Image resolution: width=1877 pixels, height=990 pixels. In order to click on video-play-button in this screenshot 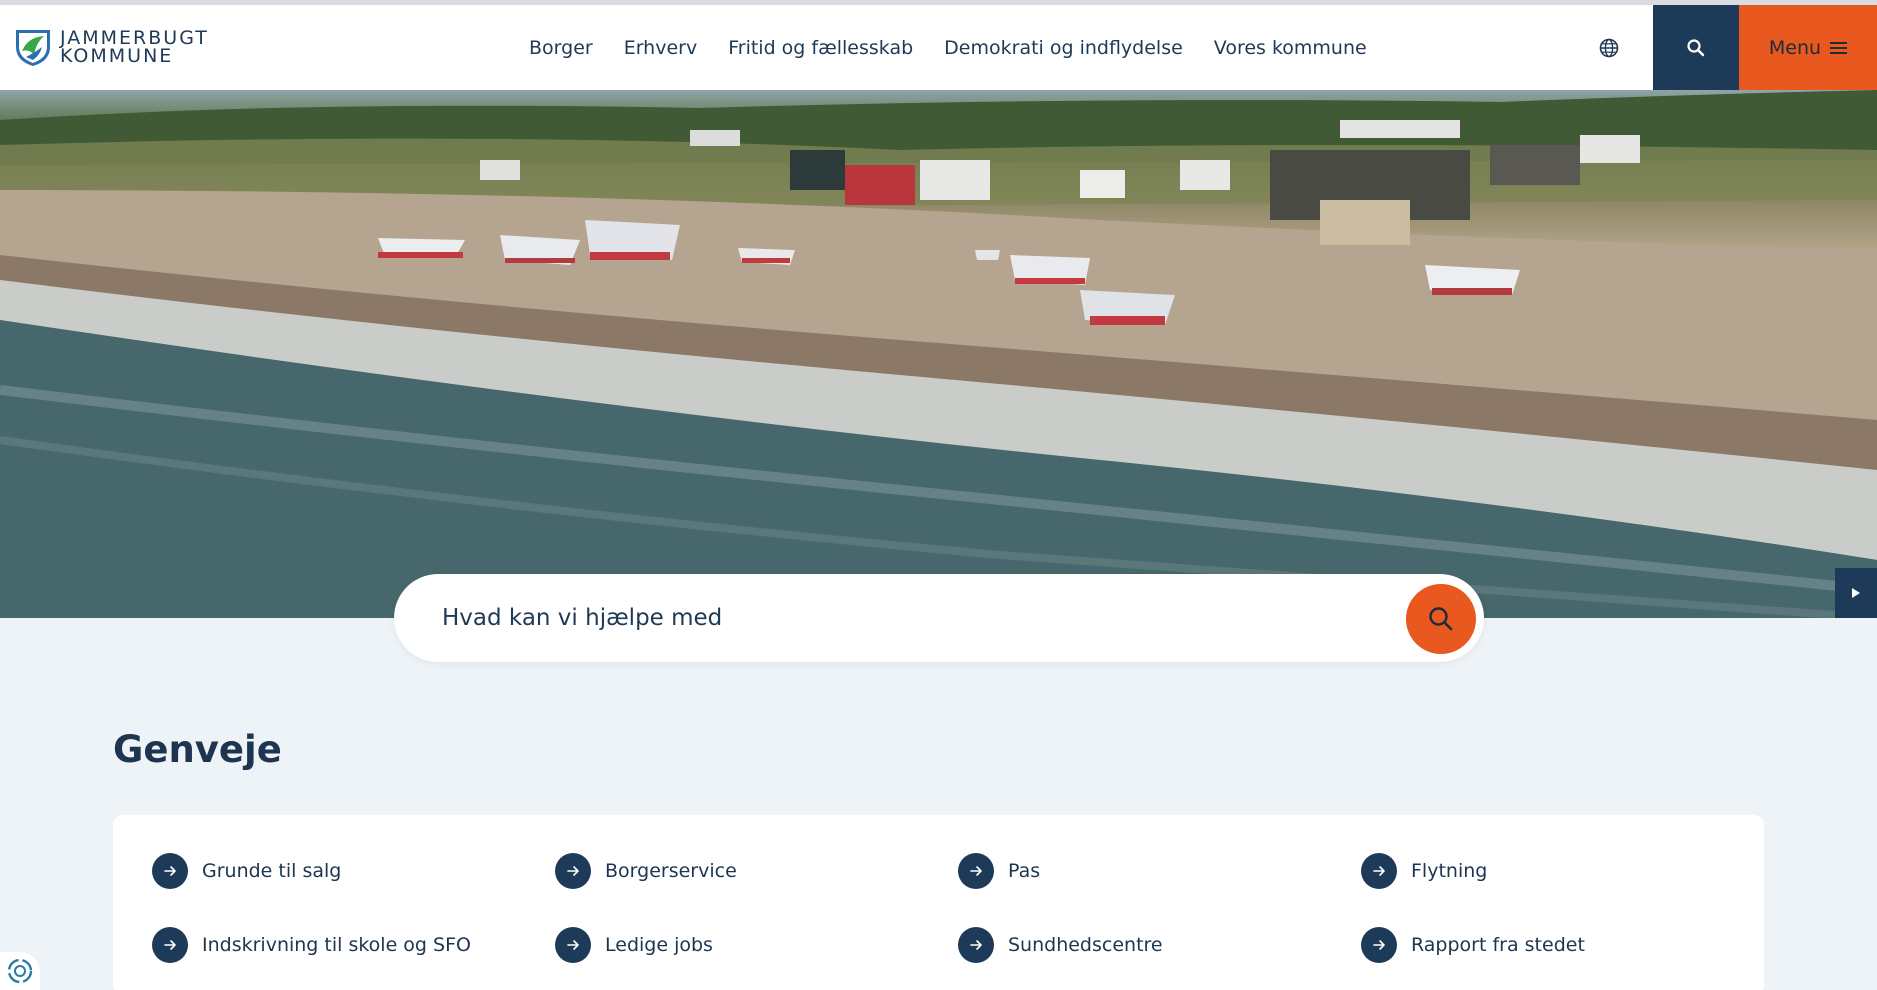, I will do `click(1856, 593)`.